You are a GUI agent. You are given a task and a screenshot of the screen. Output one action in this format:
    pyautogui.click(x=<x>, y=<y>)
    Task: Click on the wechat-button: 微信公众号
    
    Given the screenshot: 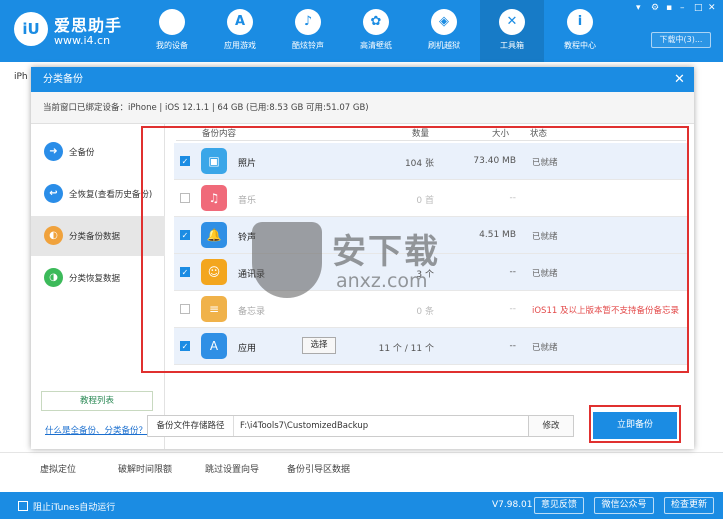 What is the action you would take?
    pyautogui.click(x=624, y=505)
    